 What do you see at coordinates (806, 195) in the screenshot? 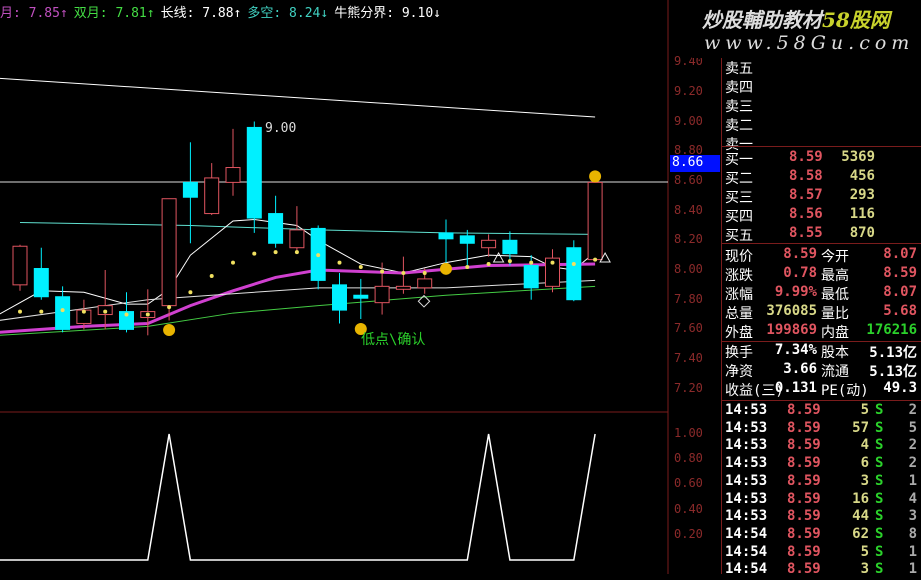
I see `bid-price: 8.57` at bounding box center [806, 195].